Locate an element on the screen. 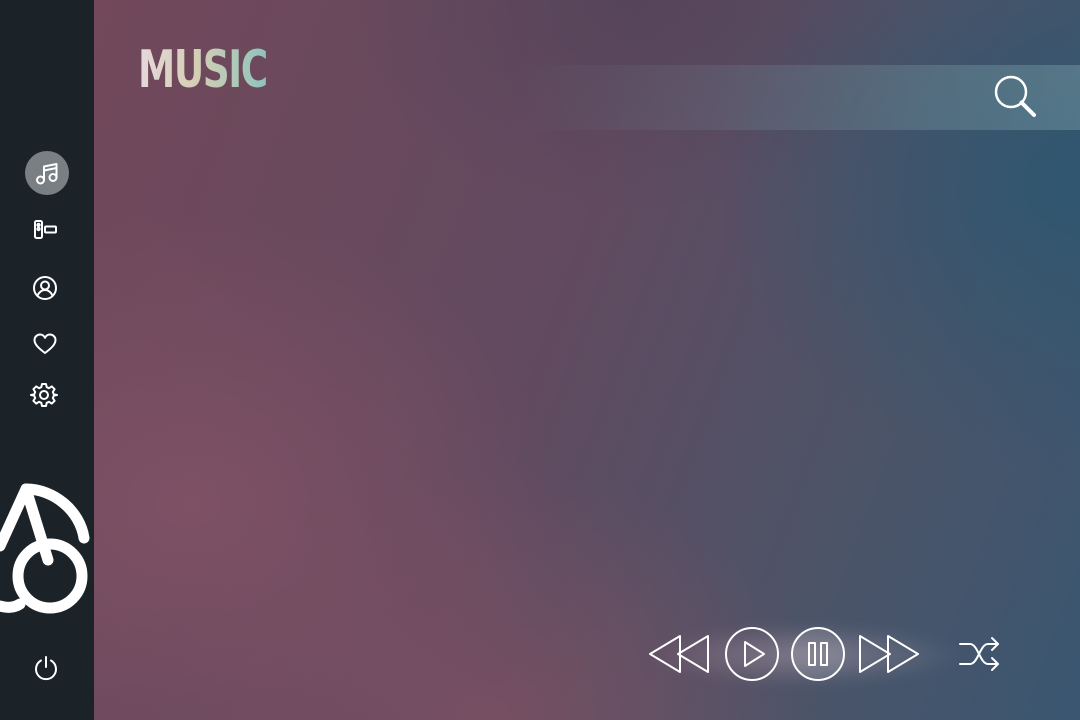  rewind-icon is located at coordinates (678, 654).